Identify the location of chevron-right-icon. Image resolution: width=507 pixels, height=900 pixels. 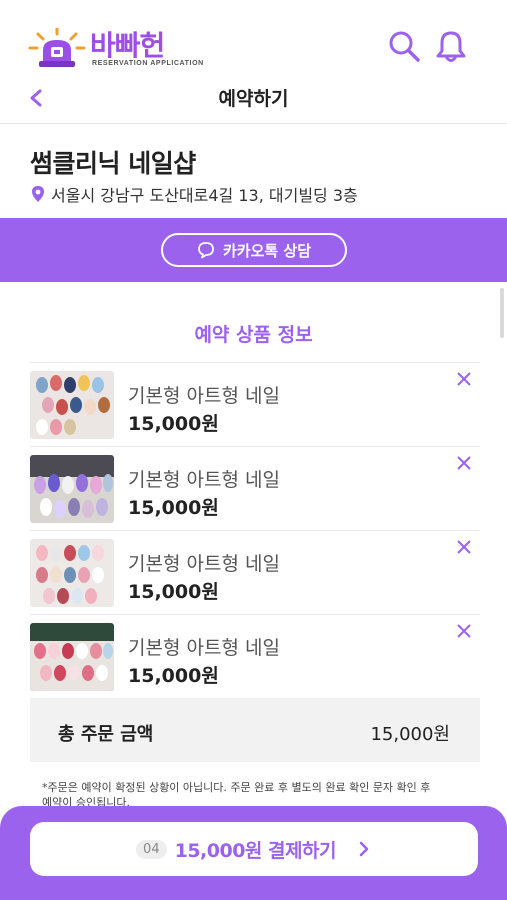
(364, 849).